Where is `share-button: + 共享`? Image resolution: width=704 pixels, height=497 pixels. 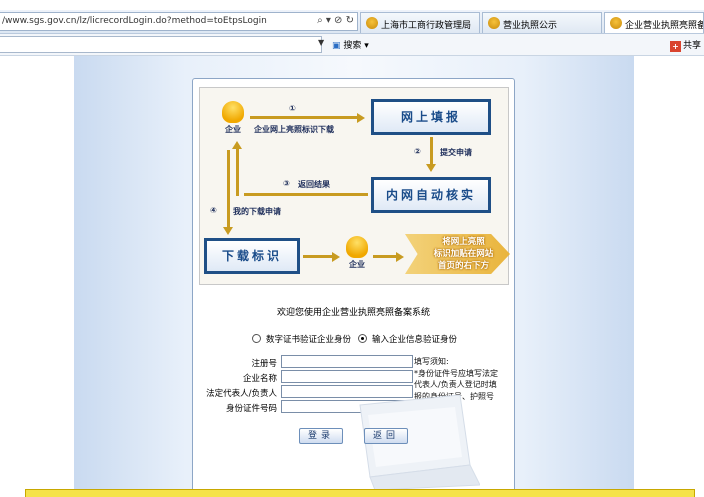 share-button: + 共享 is located at coordinates (685, 45).